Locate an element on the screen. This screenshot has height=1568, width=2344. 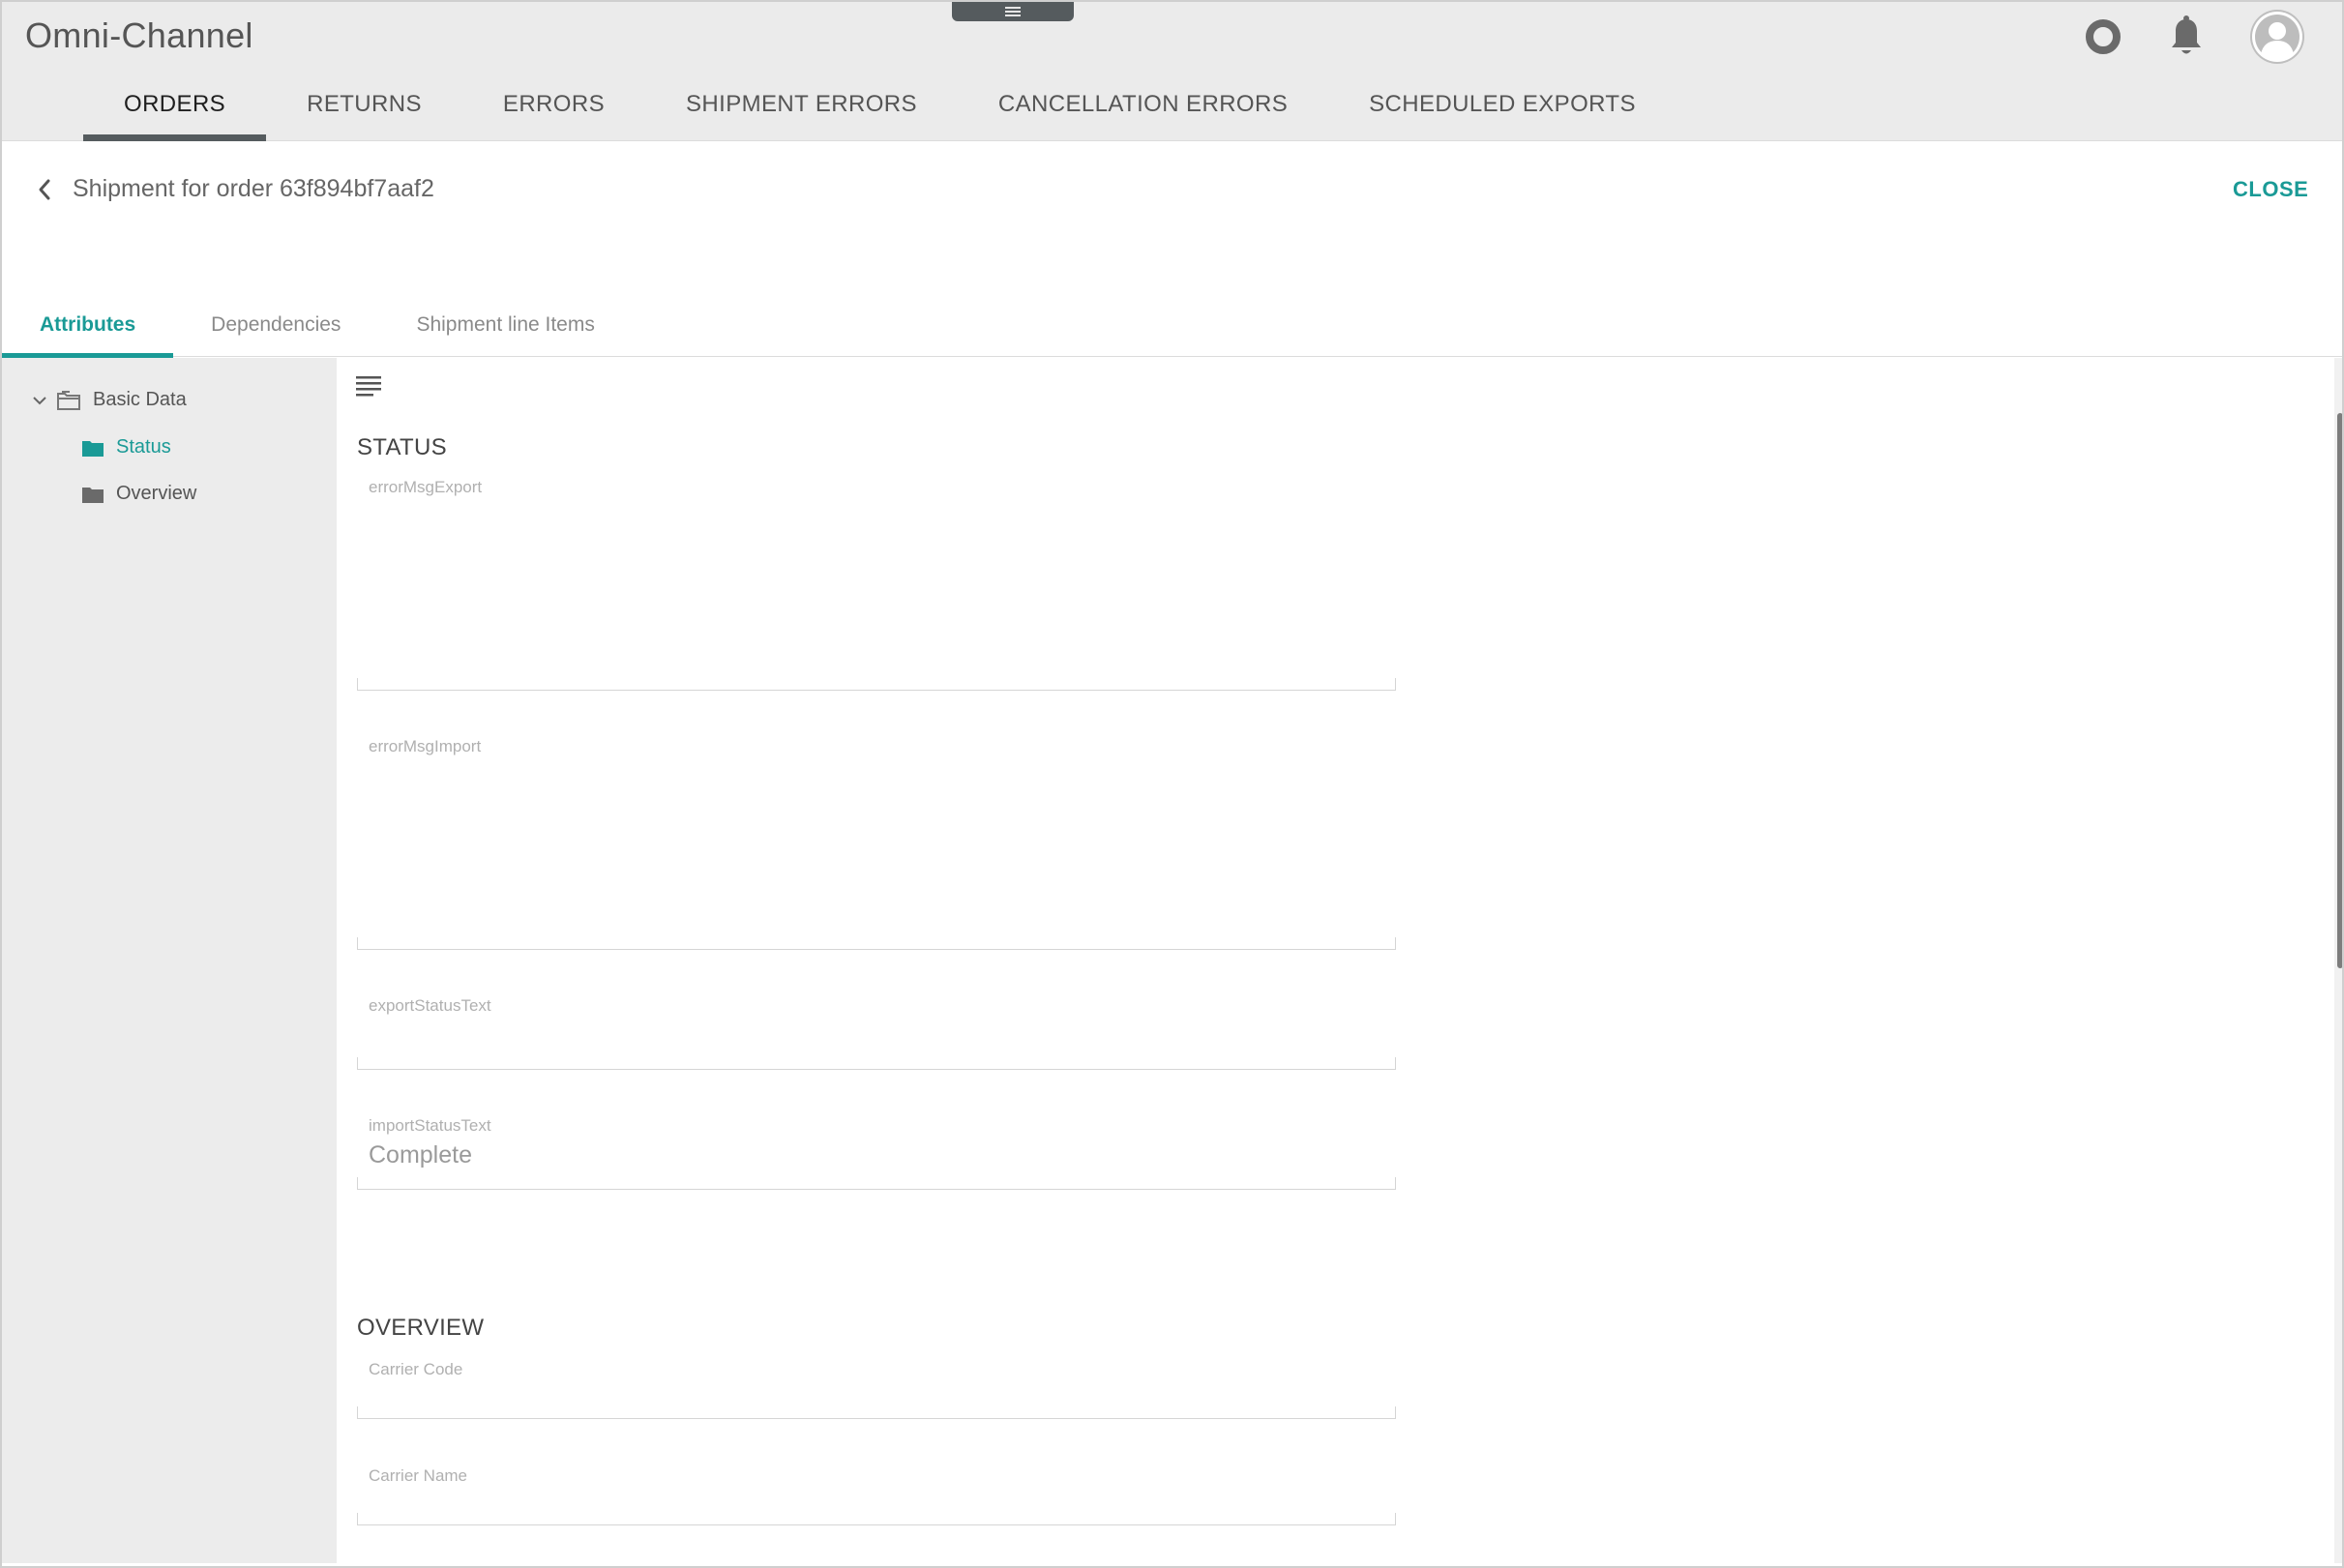
tree-node-label: Basic Data is located at coordinates (140, 399).